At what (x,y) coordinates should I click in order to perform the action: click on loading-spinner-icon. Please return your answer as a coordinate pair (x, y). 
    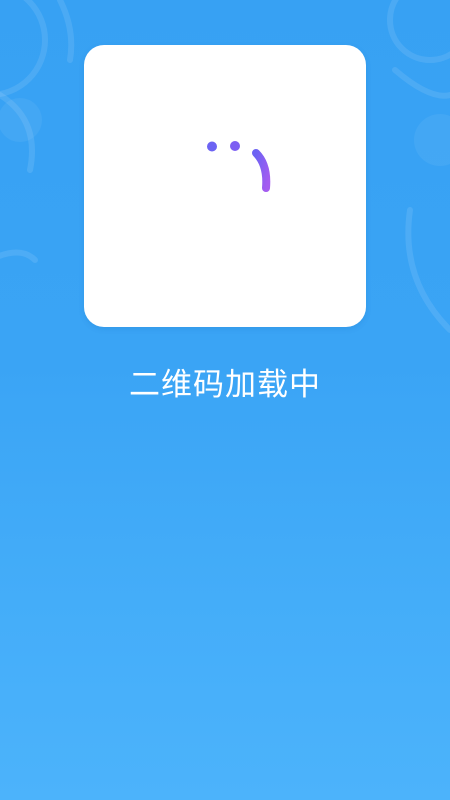
    Looking at the image, I should click on (239, 166).